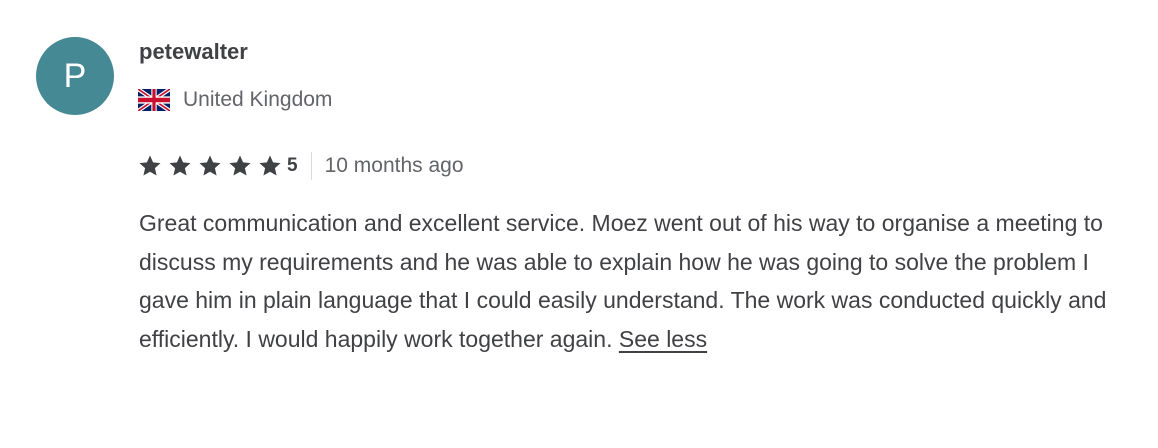 The image size is (1158, 448). I want to click on reviewer-country: United Kingdom, so click(235, 100).